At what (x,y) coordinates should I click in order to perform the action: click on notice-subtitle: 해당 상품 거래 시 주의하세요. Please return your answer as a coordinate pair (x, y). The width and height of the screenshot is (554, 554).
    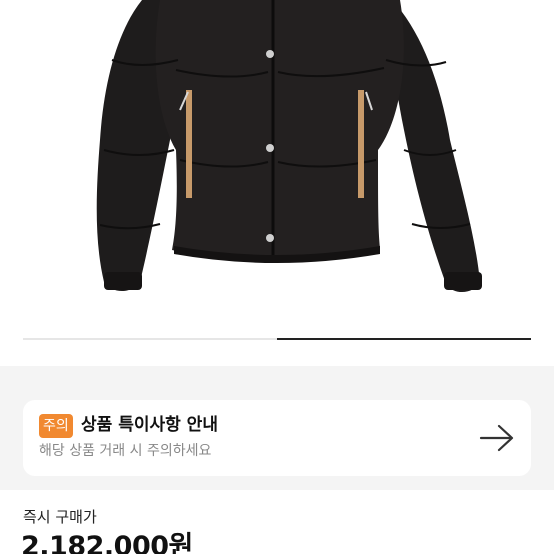
    Looking at the image, I should click on (125, 451).